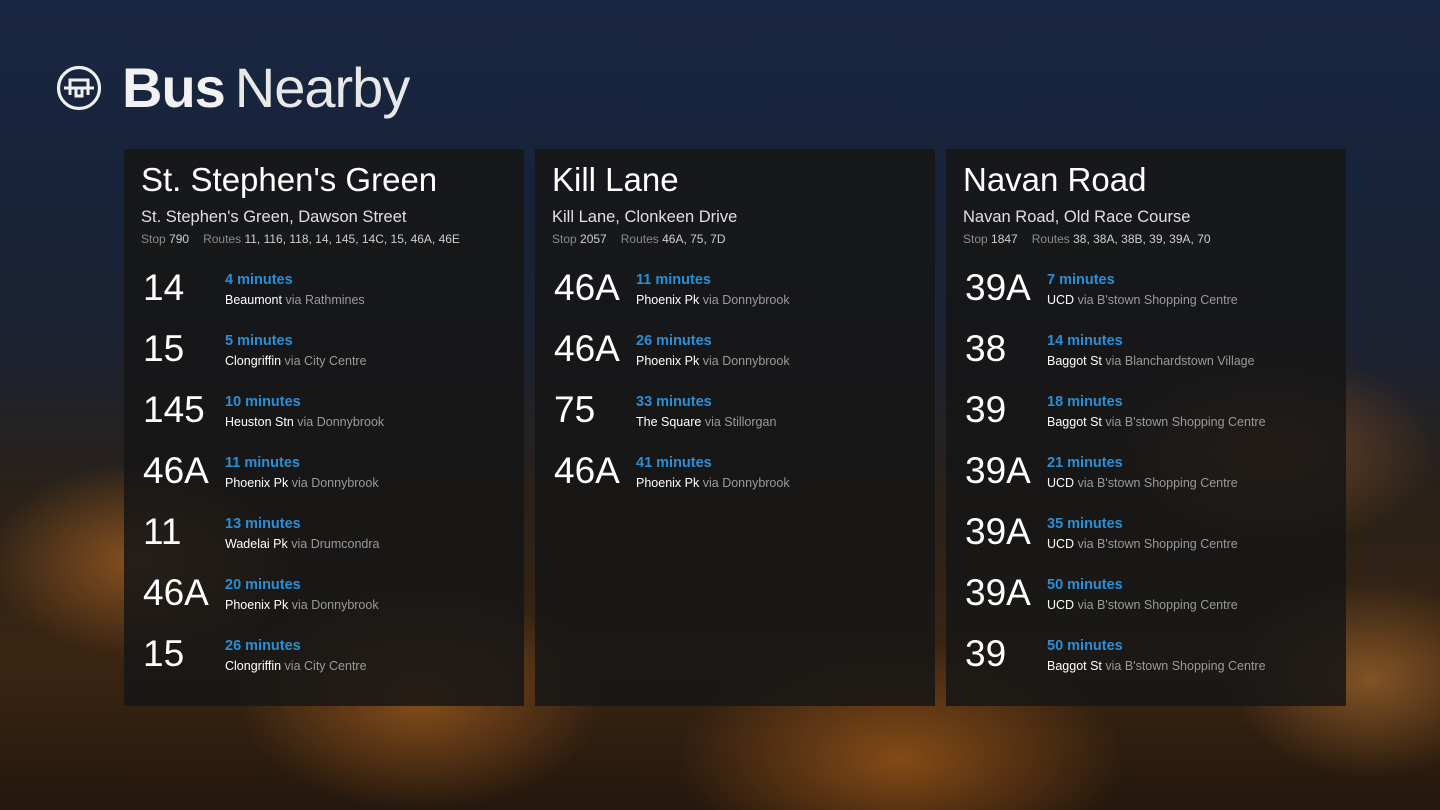 Image resolution: width=1440 pixels, height=810 pixels. Describe the element at coordinates (263, 585) in the screenshot. I see `eta: 20 minutes` at that location.